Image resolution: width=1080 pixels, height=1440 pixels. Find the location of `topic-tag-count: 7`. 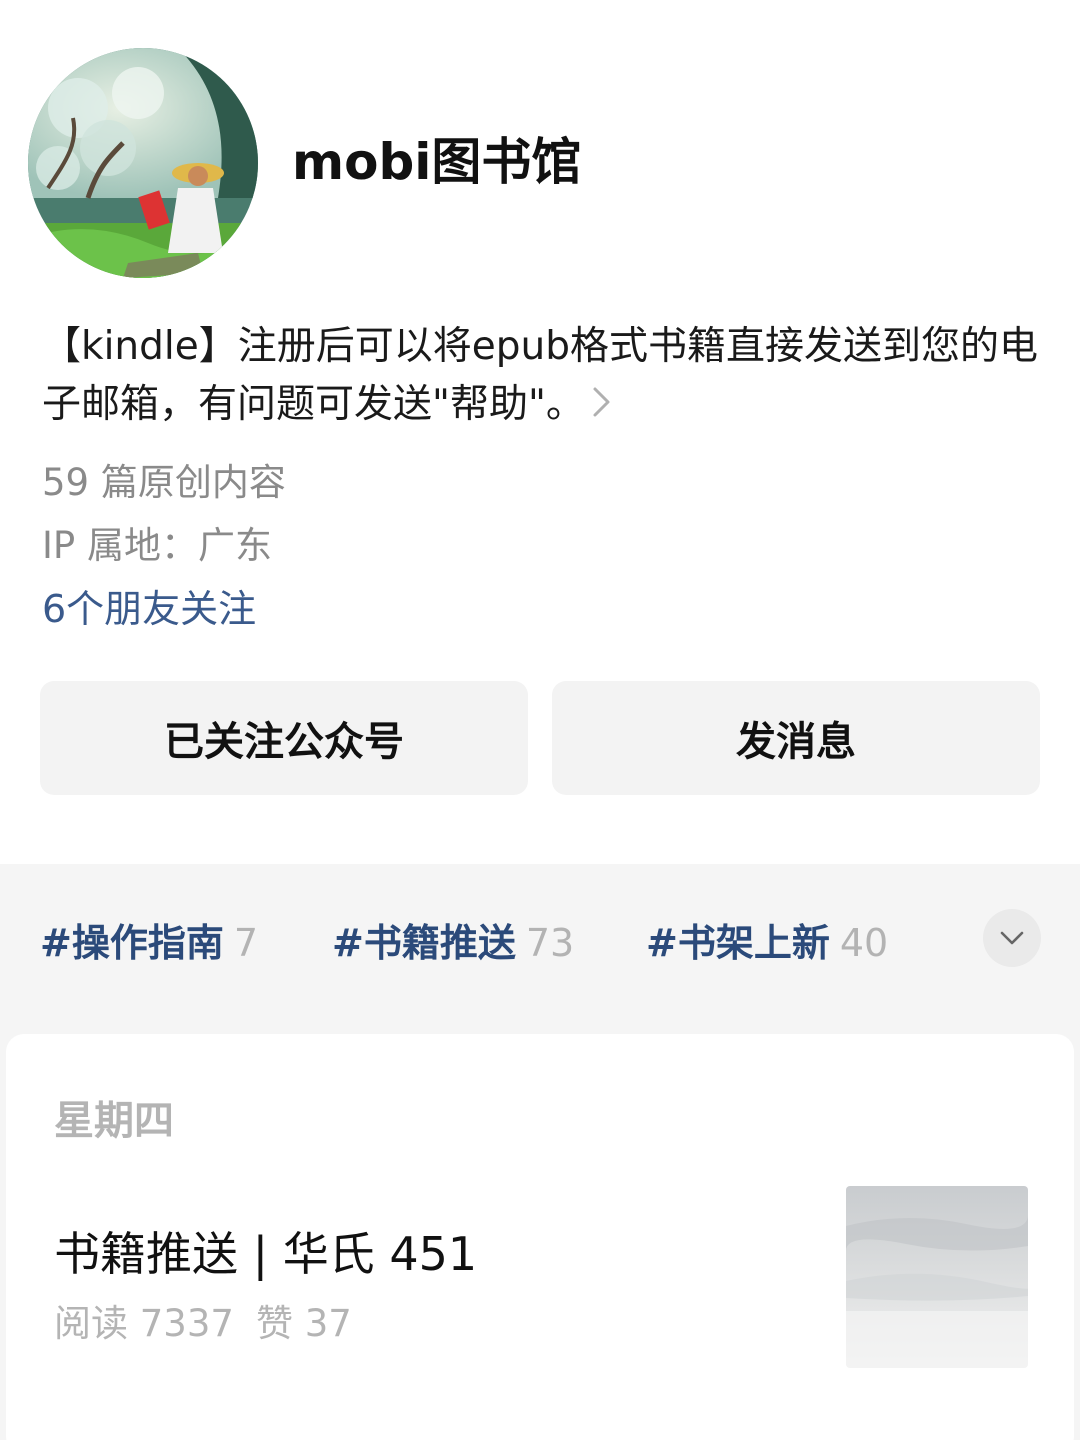

topic-tag-count: 7 is located at coordinates (246, 943).